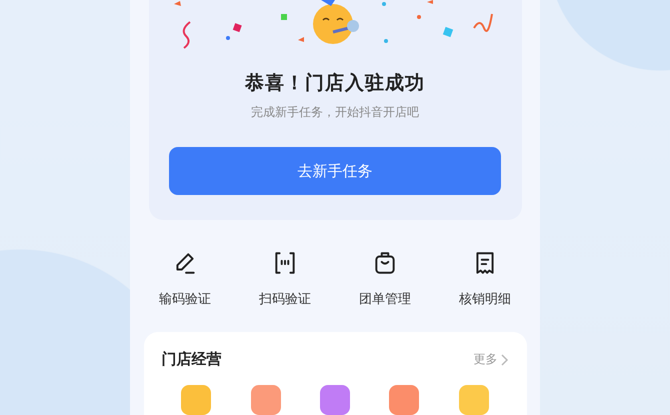 This screenshot has height=415, width=670. What do you see at coordinates (192, 359) in the screenshot?
I see `section-title: 门店经营` at bounding box center [192, 359].